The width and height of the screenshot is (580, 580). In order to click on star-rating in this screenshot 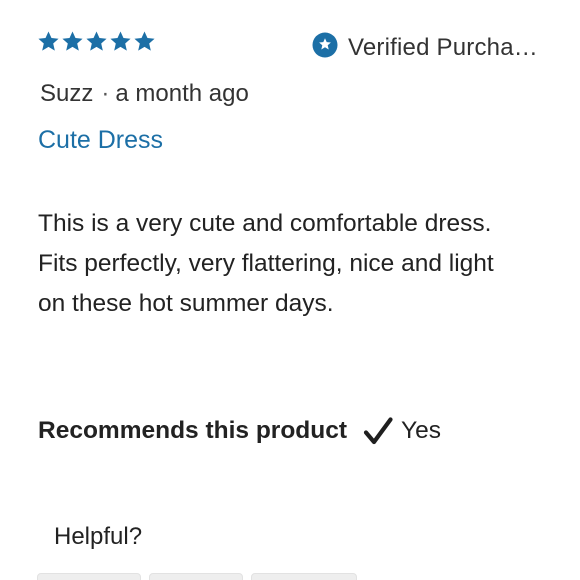, I will do `click(96, 41)`.